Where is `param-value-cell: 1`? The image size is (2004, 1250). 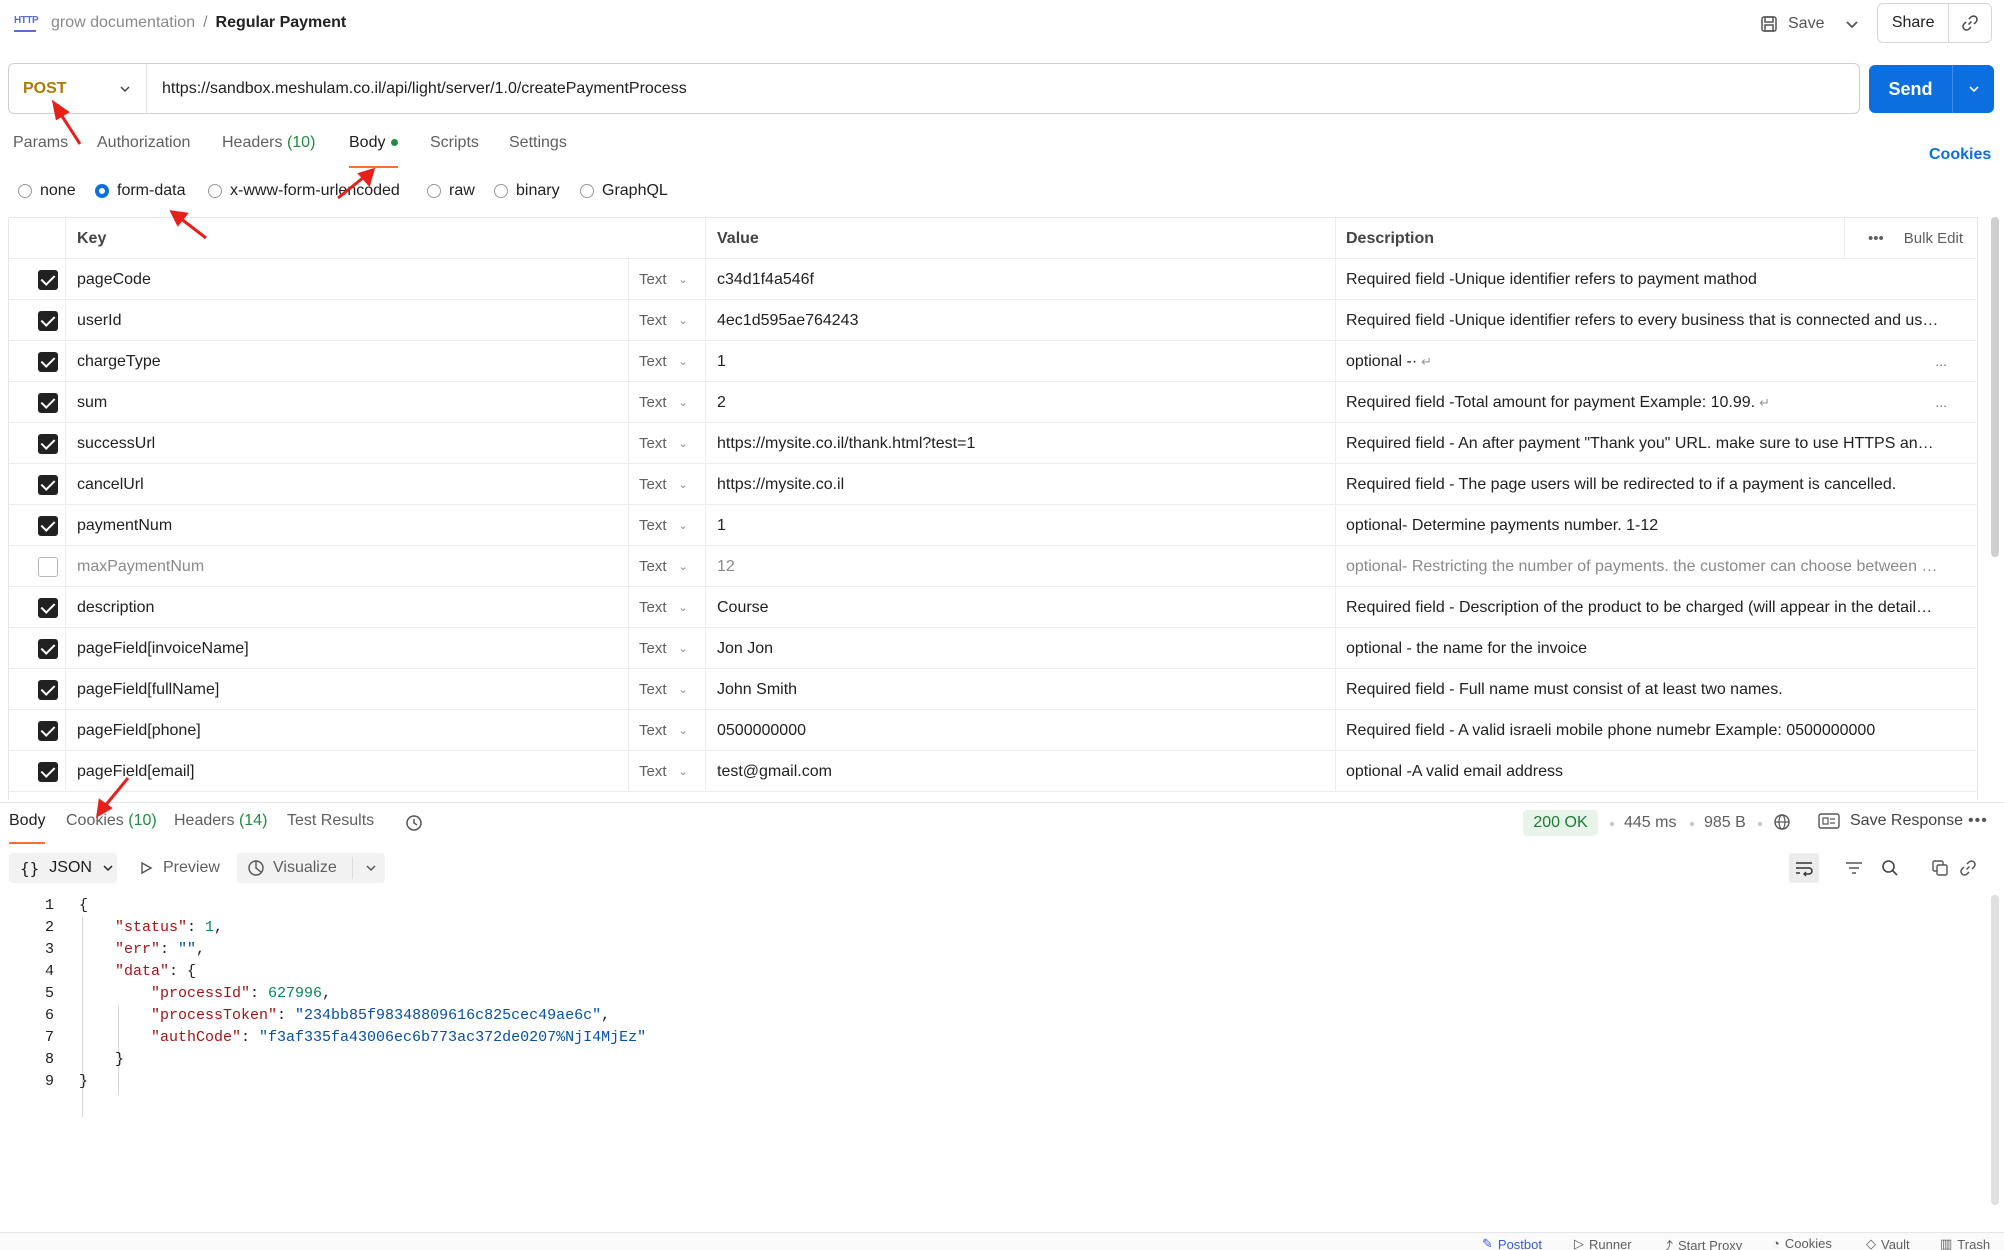 param-value-cell: 1 is located at coordinates (1021, 525).